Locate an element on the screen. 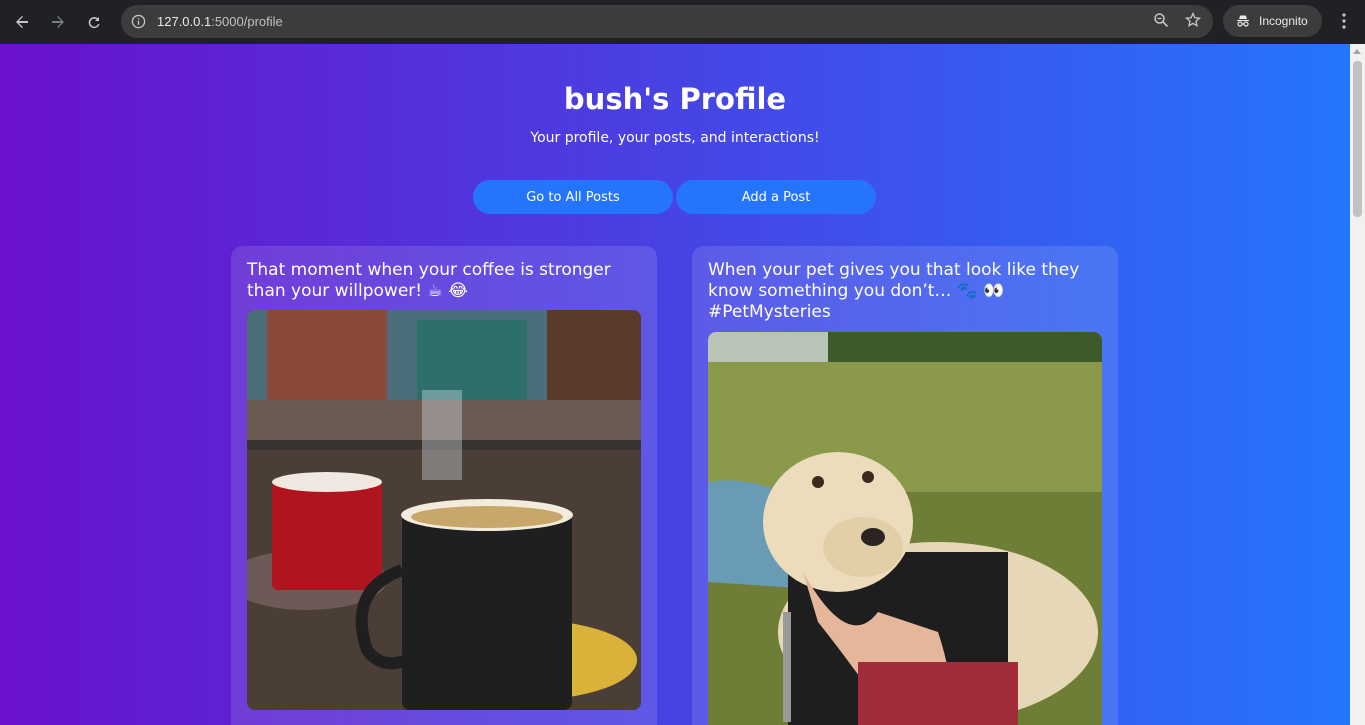 Image resolution: width=1365 pixels, height=725 pixels. kebab-menu-icon is located at coordinates (1344, 21).